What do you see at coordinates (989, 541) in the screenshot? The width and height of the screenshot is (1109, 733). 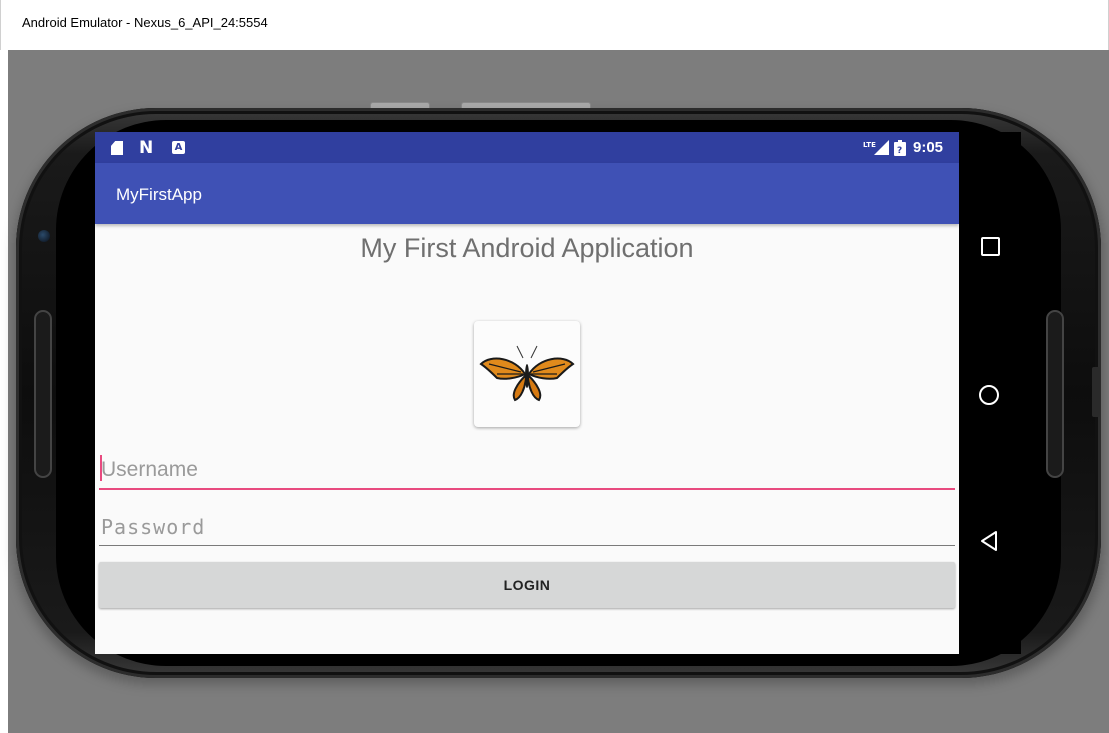 I see `back-triangle-icon` at bounding box center [989, 541].